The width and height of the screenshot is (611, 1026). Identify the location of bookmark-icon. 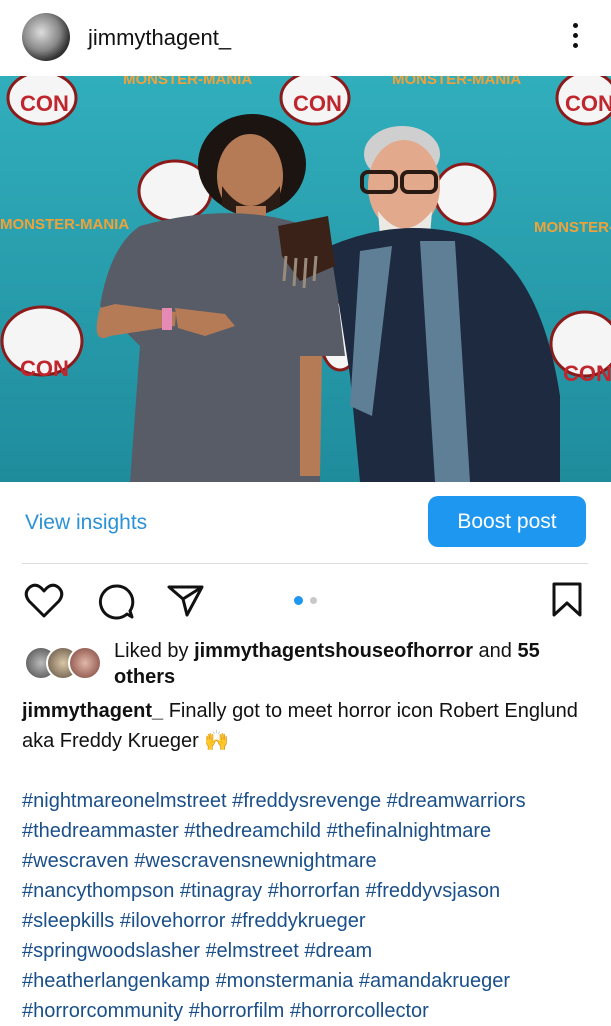
(567, 600).